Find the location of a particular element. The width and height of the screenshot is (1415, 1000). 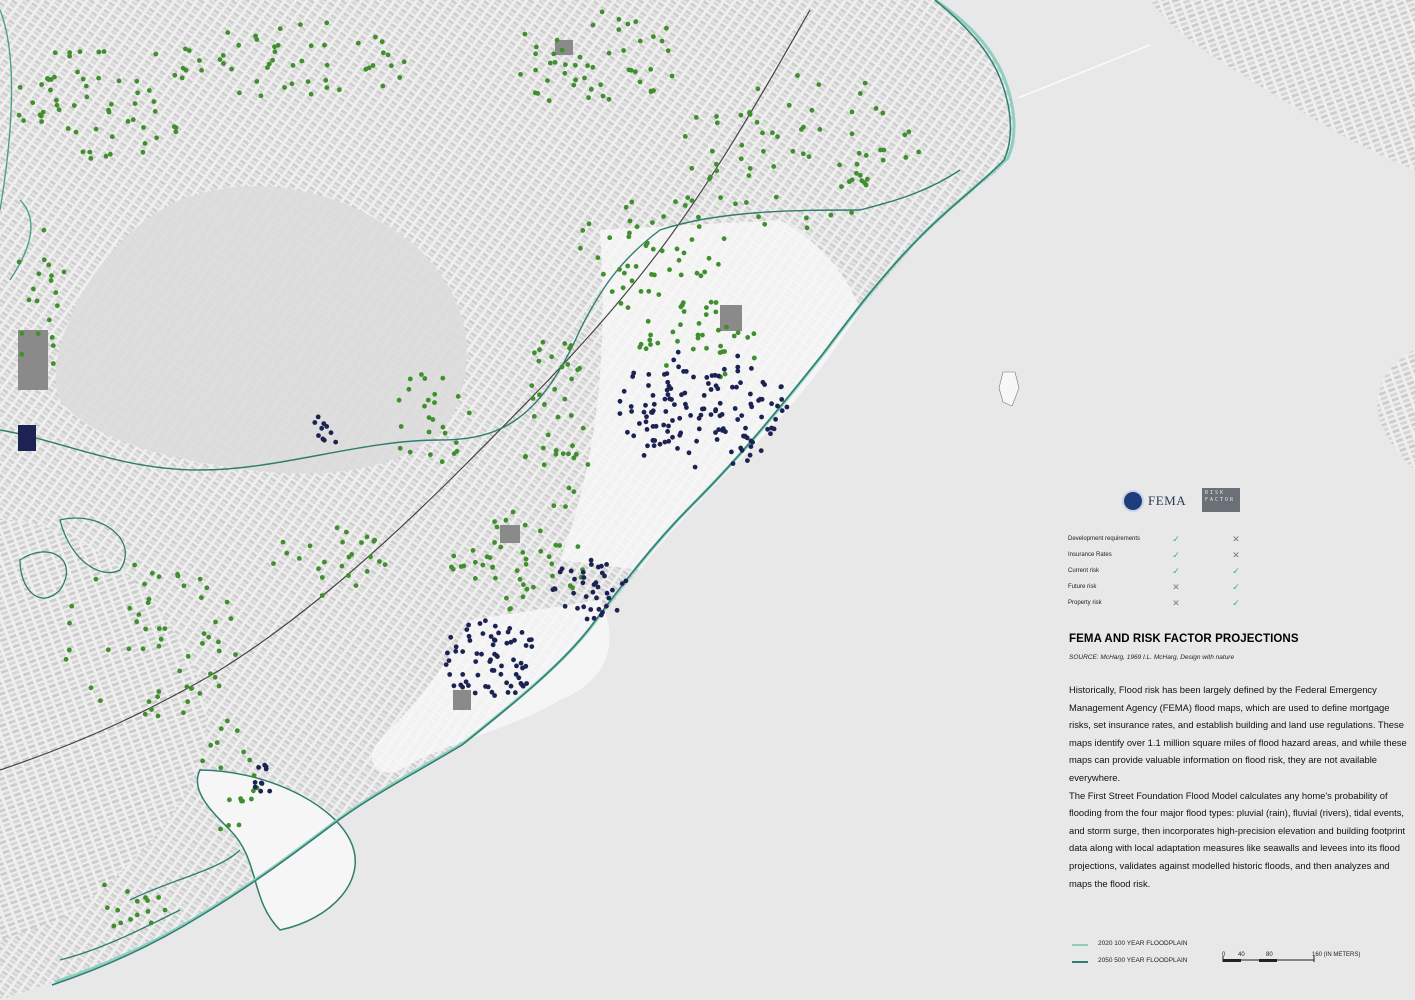

scale-tick: 0 is located at coordinates (1224, 955).